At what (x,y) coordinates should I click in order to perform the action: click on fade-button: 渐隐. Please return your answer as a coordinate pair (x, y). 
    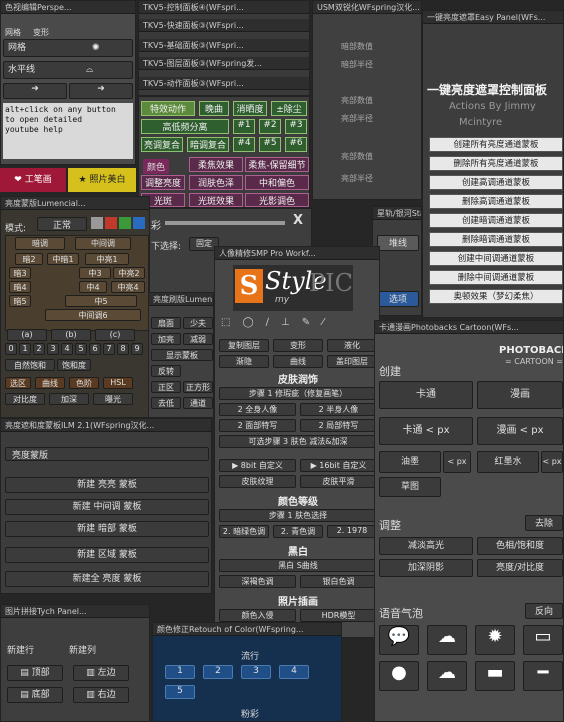
    Looking at the image, I should click on (244, 361).